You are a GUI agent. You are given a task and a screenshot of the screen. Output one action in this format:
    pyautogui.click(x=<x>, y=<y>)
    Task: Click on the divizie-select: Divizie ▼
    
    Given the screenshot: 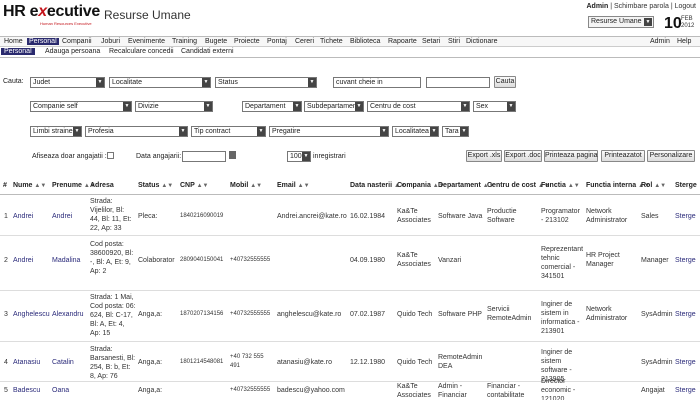 What is the action you would take?
    pyautogui.click(x=174, y=106)
    